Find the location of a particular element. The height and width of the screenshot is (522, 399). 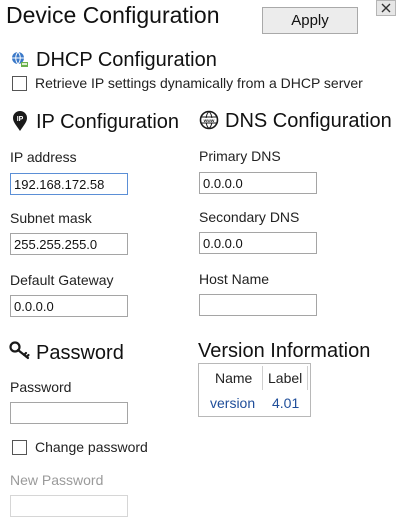

password-field is located at coordinates (69, 413).